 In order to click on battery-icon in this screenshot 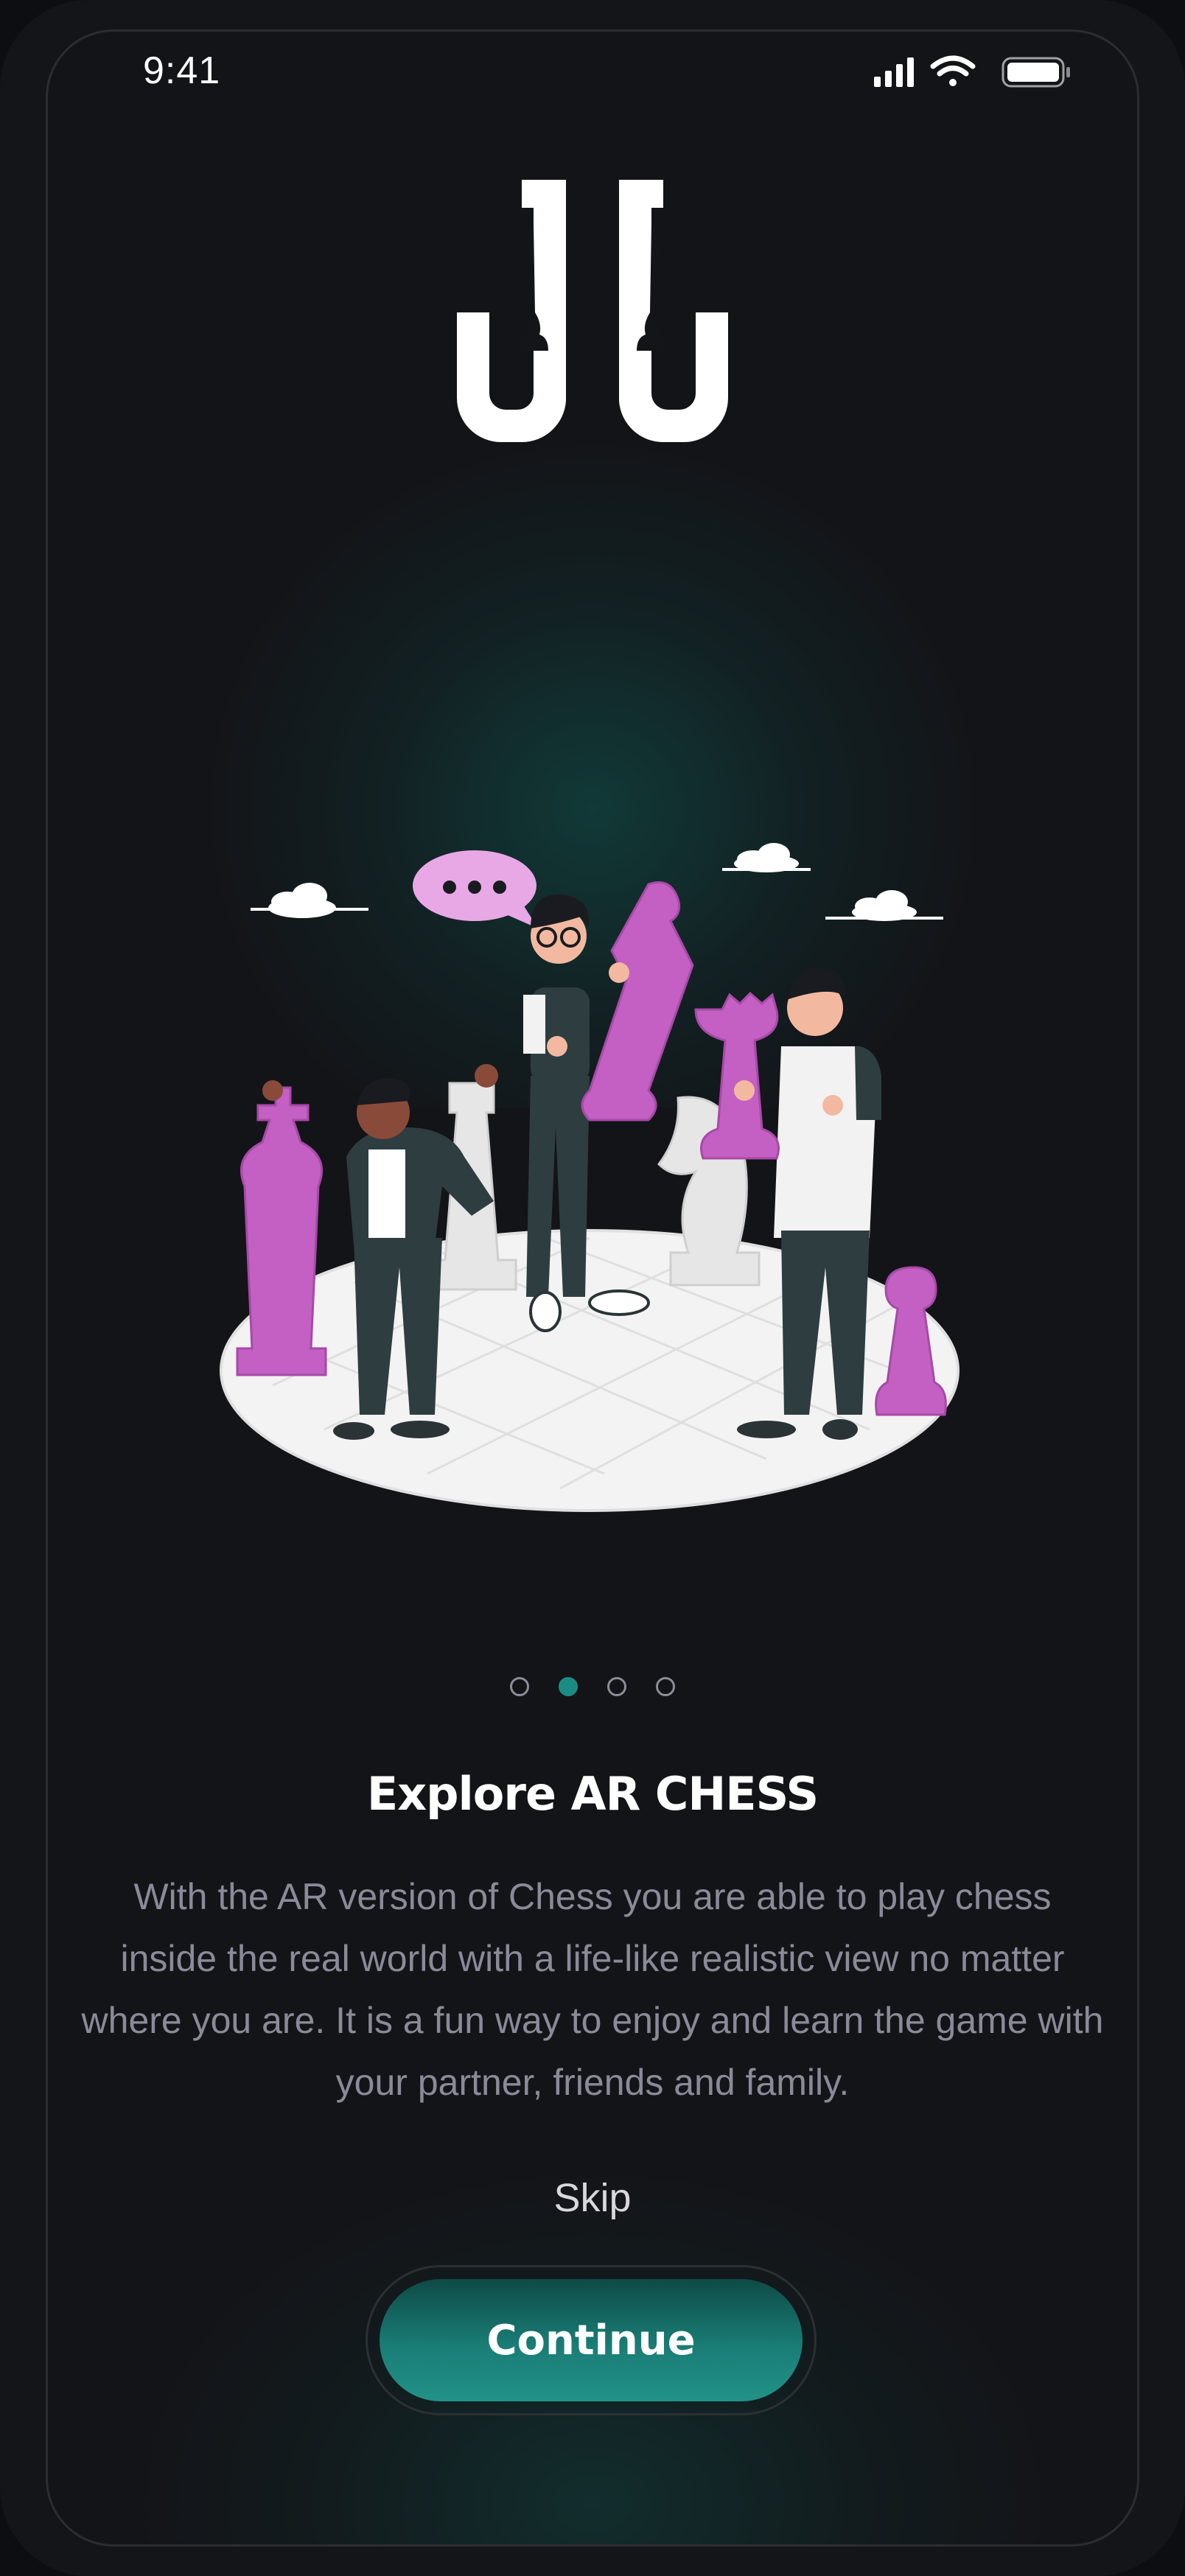, I will do `click(1036, 72)`.